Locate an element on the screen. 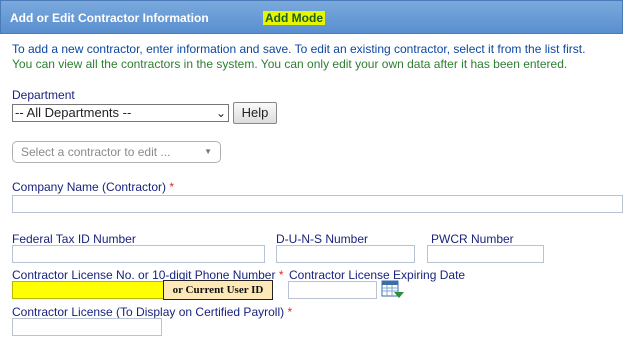 The image size is (623, 339). license-expiry-input is located at coordinates (332, 290).